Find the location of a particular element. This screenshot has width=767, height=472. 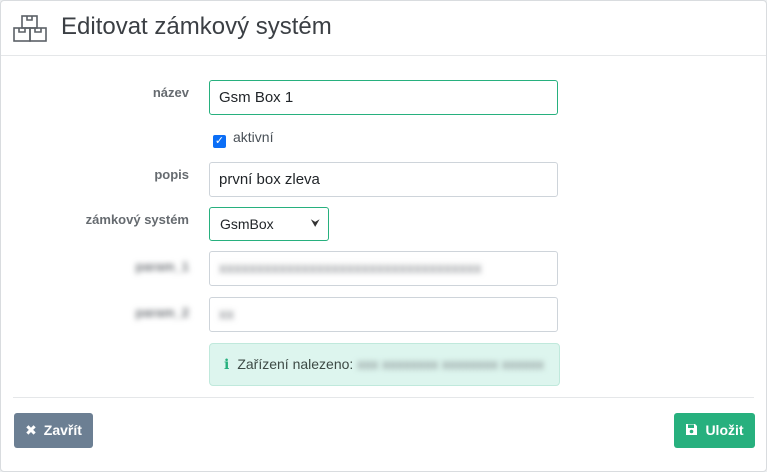

dialog-header: Editovat zámkový systém is located at coordinates (383, 28).